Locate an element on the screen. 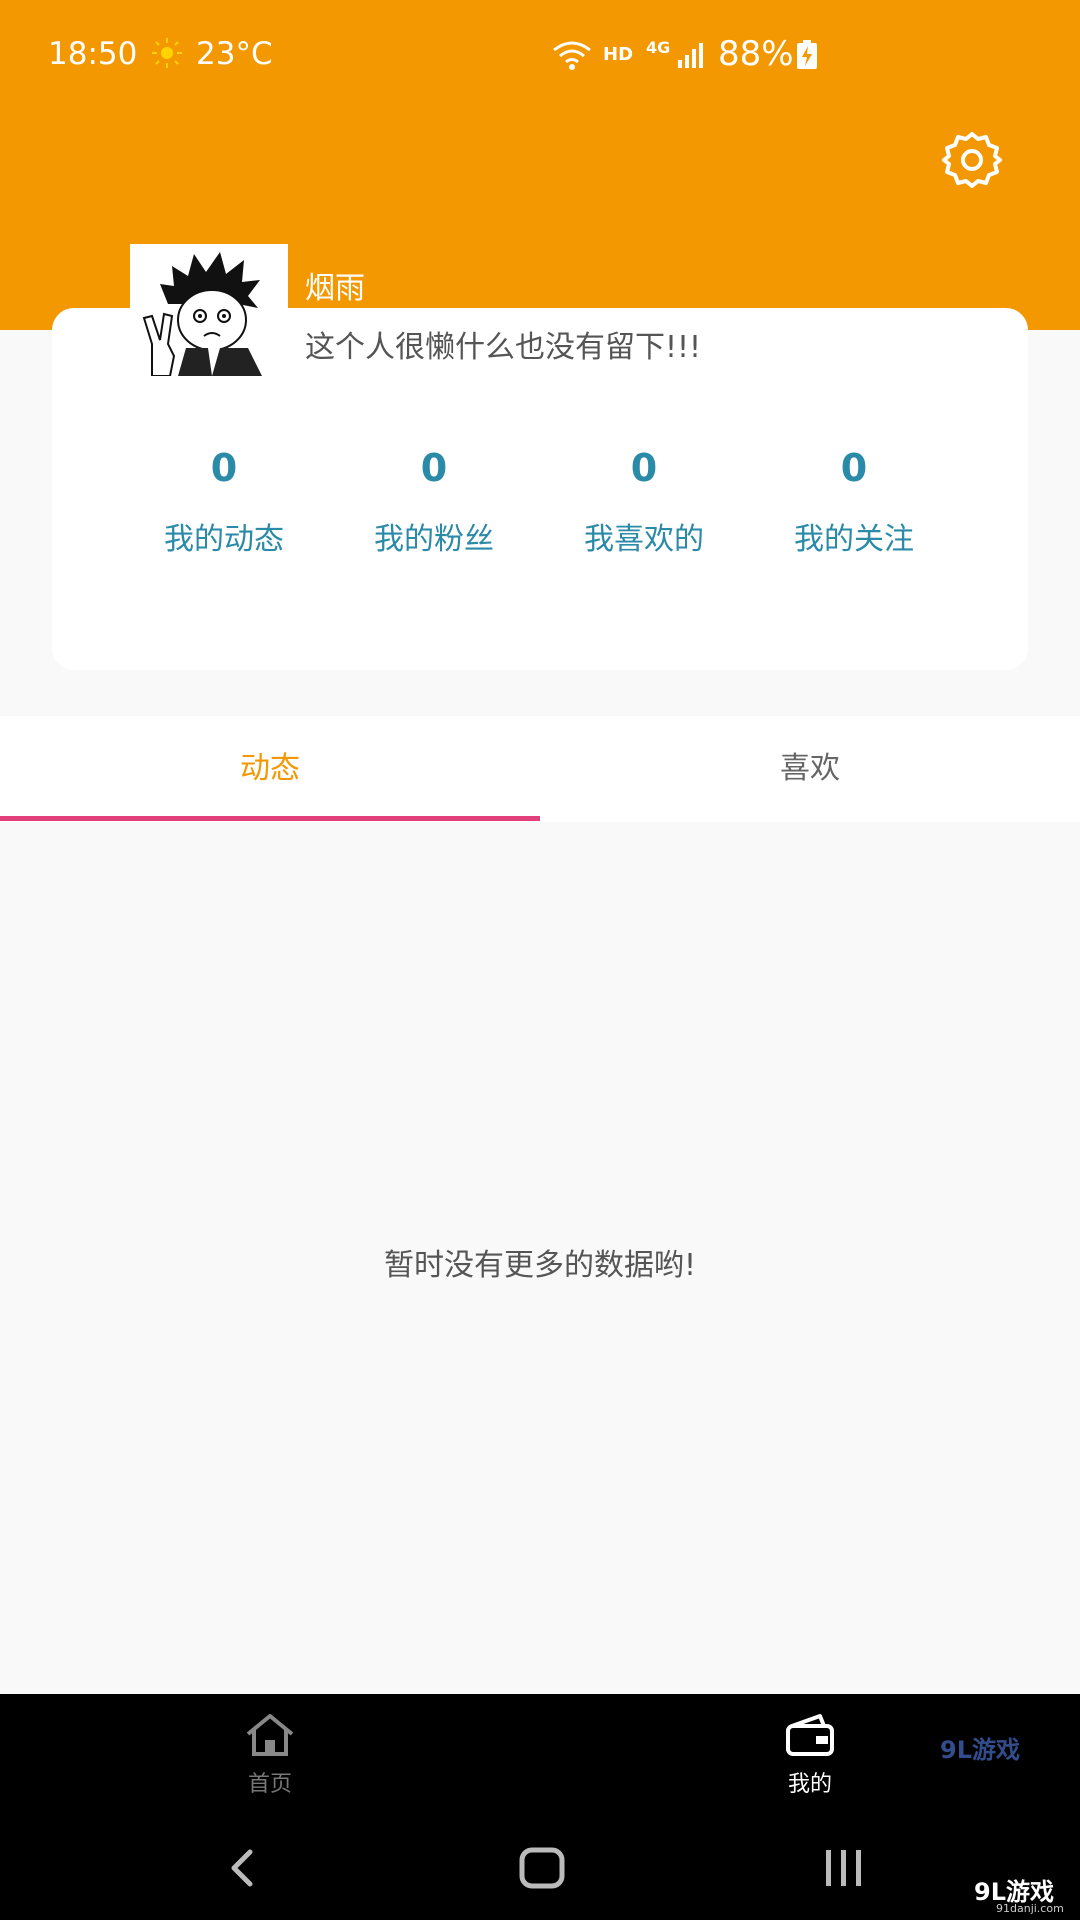  stat-label: 我的关注 is located at coordinates (854, 539).